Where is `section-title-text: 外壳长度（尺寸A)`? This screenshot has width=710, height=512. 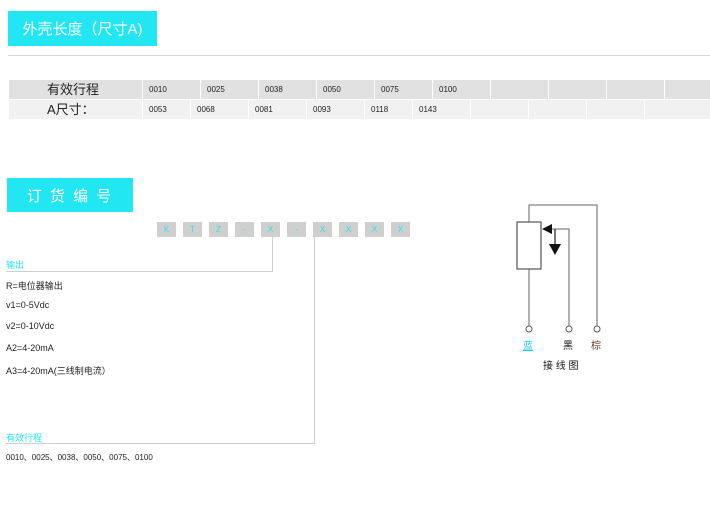 section-title-text: 外壳长度（尺寸A) is located at coordinates (82, 29).